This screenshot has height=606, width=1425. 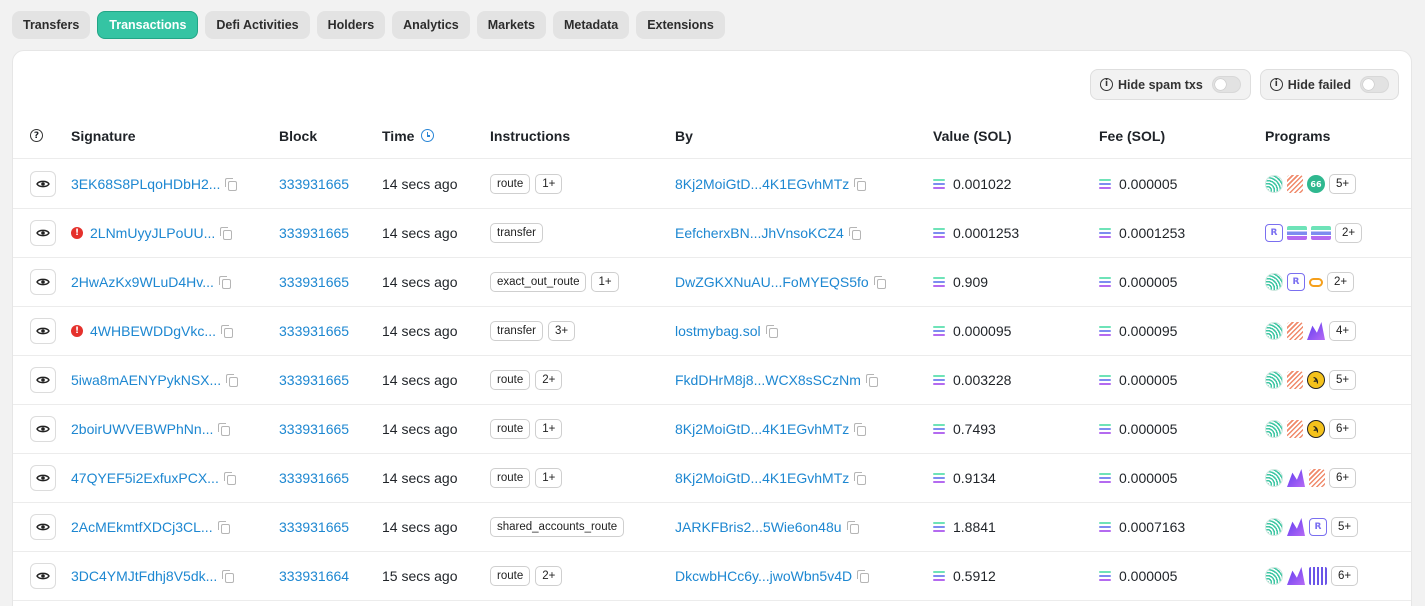 I want to click on hide-spam-toggle: i Hide spam txs, so click(x=1170, y=84).